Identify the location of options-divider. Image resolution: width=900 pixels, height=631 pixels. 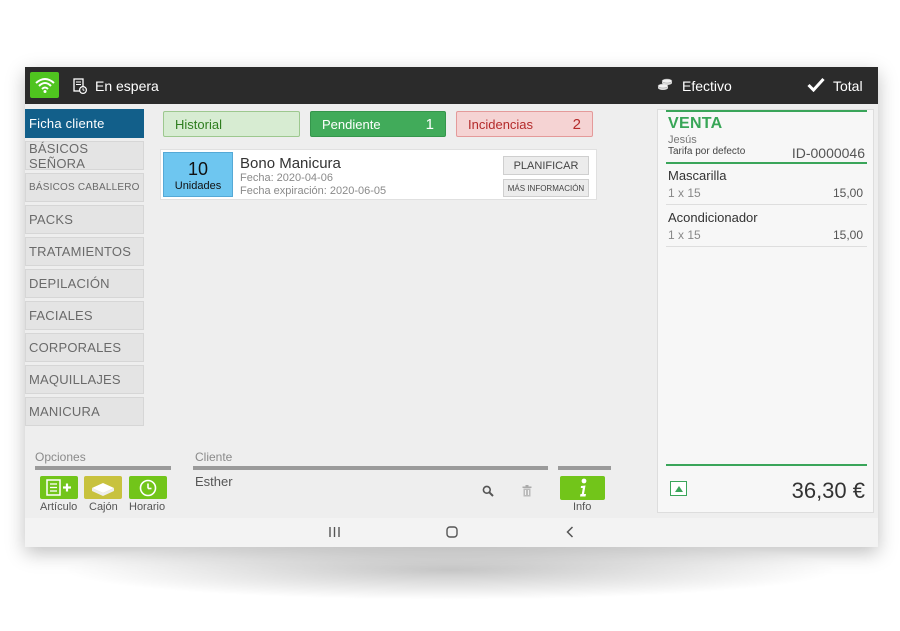
(103, 468).